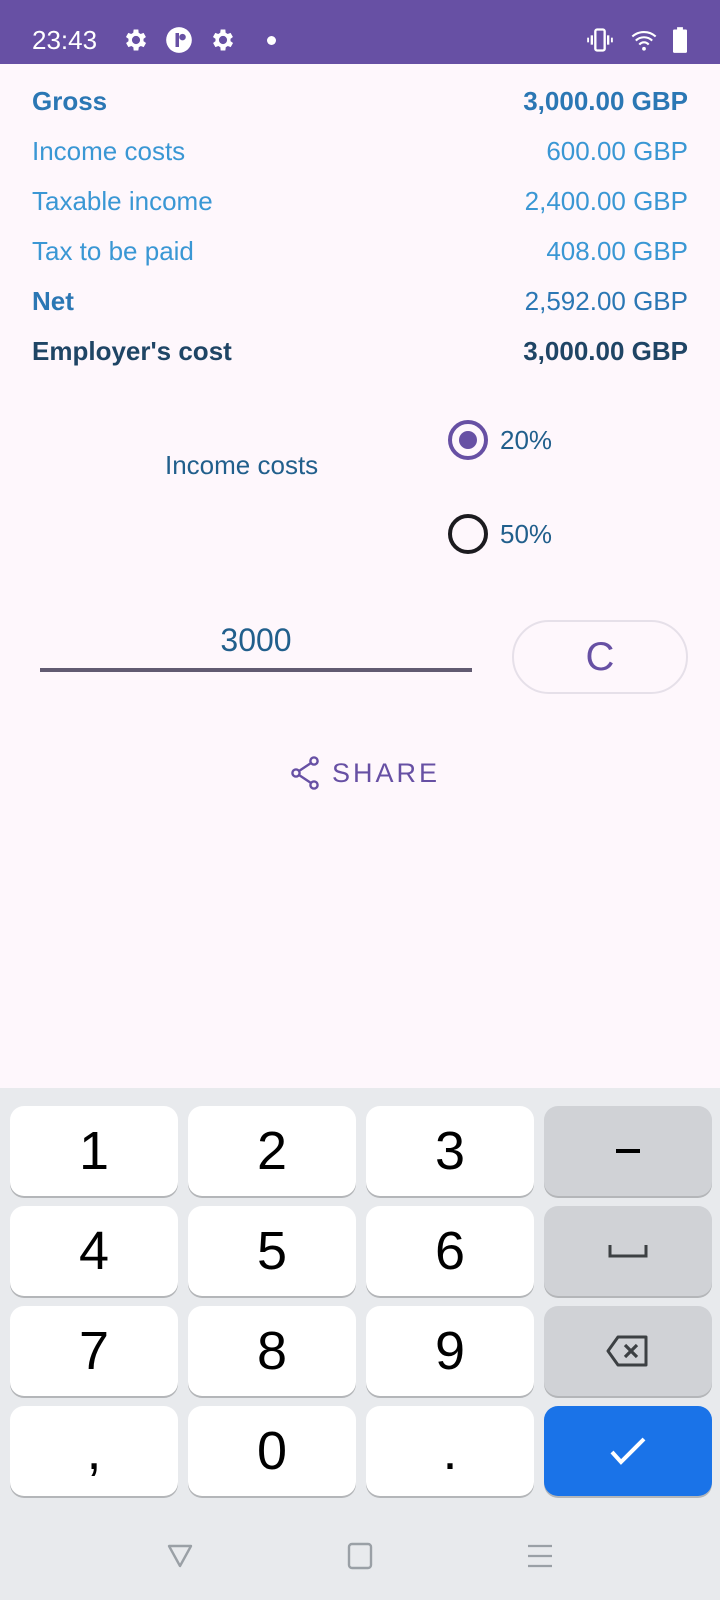 The height and width of the screenshot is (1600, 720). I want to click on key-2: 2, so click(272, 1151).